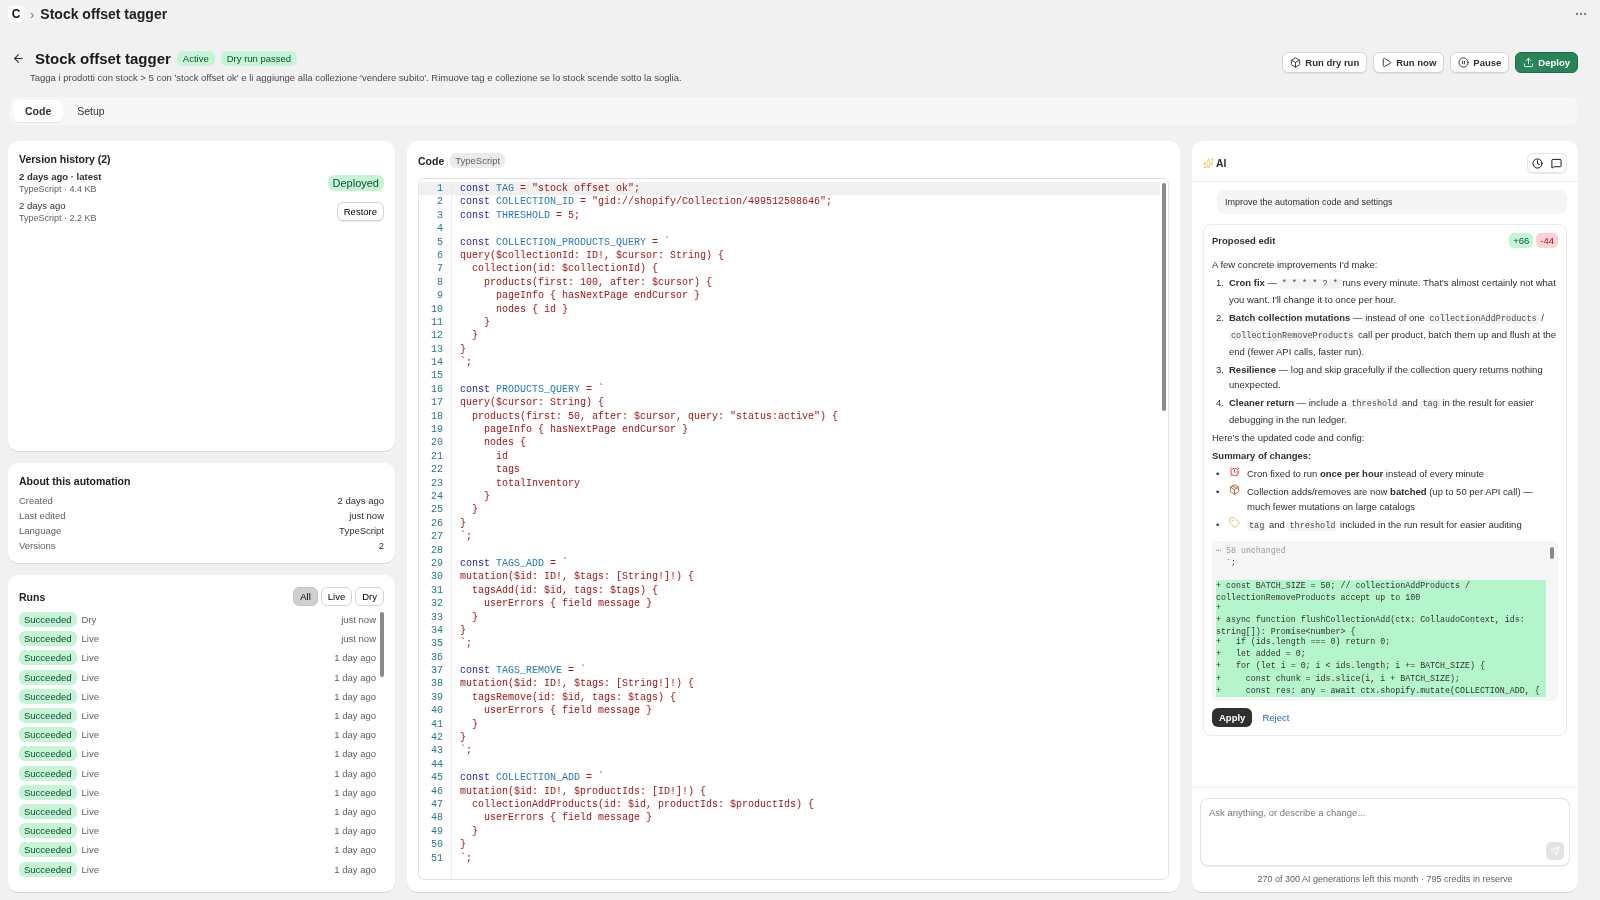 This screenshot has width=1600, height=900. I want to click on line-number: 43, so click(437, 751).